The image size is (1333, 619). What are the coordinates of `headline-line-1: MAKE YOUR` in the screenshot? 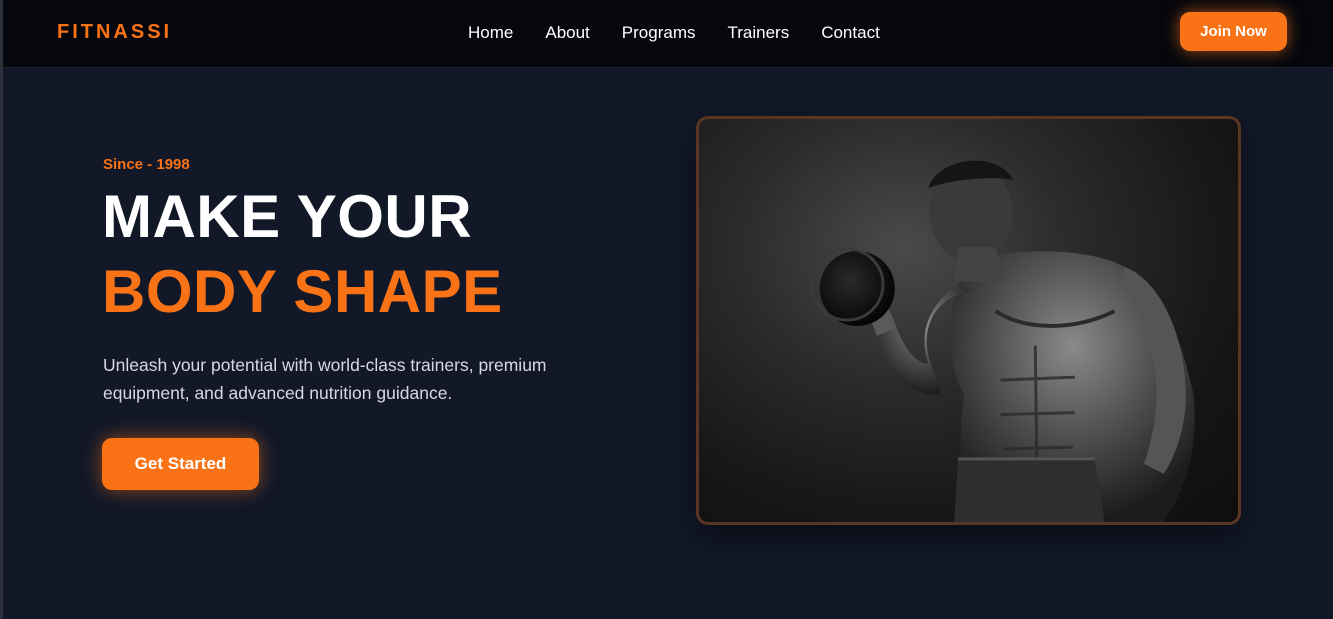 It's located at (287, 216).